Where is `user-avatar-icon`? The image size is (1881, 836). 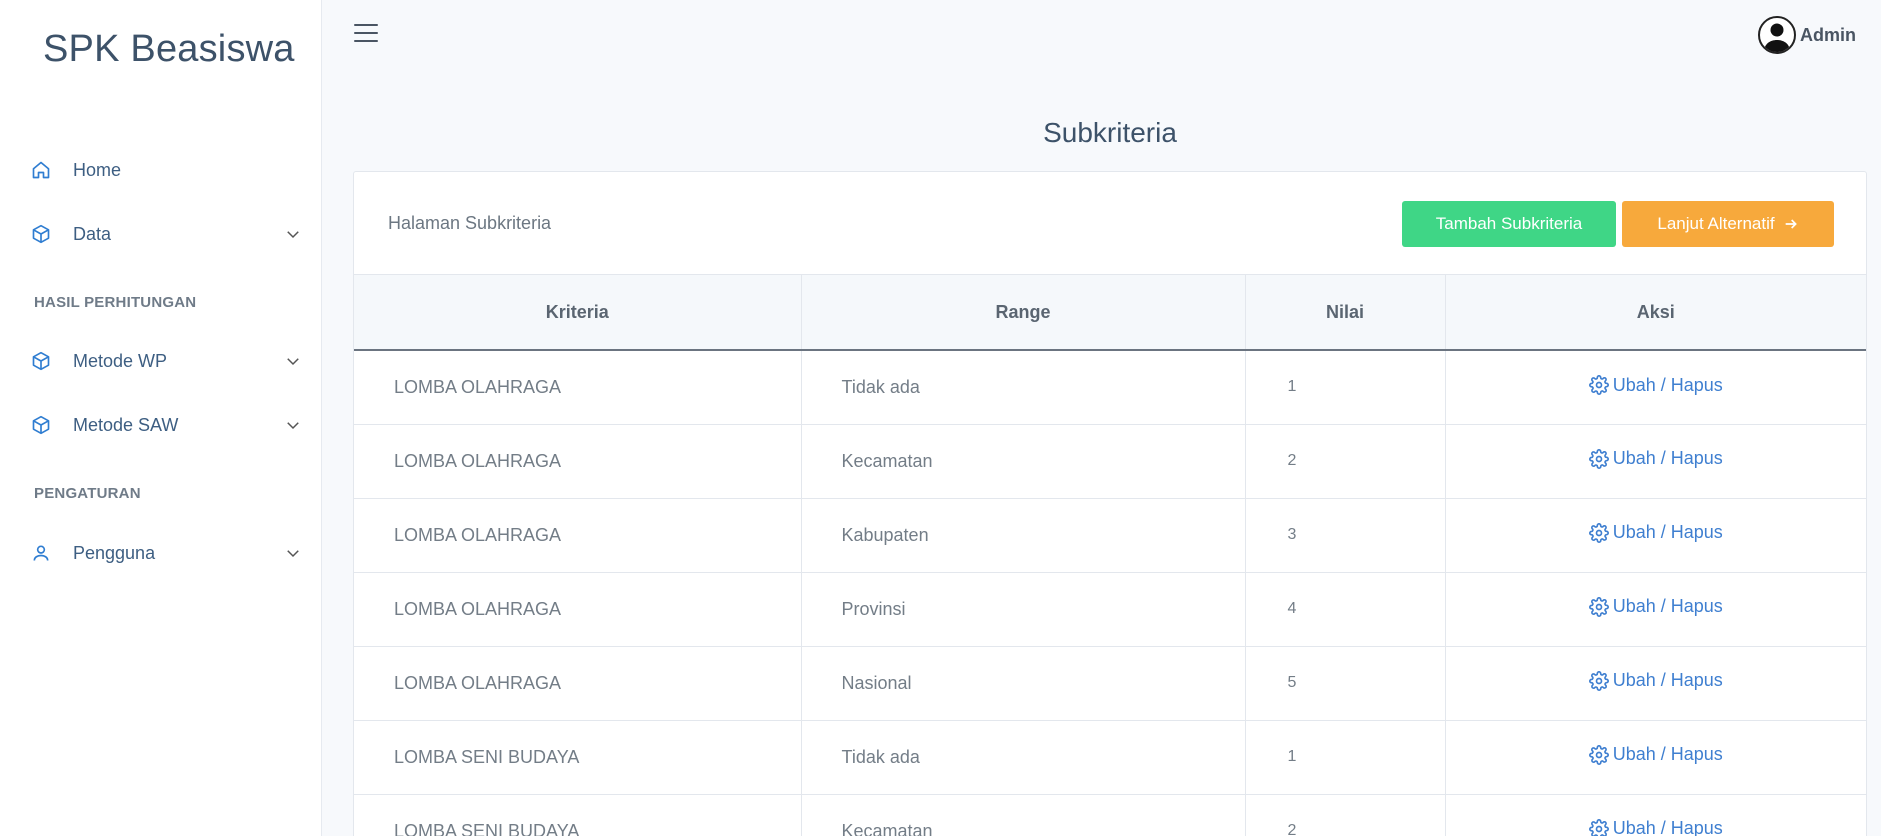 user-avatar-icon is located at coordinates (1777, 37).